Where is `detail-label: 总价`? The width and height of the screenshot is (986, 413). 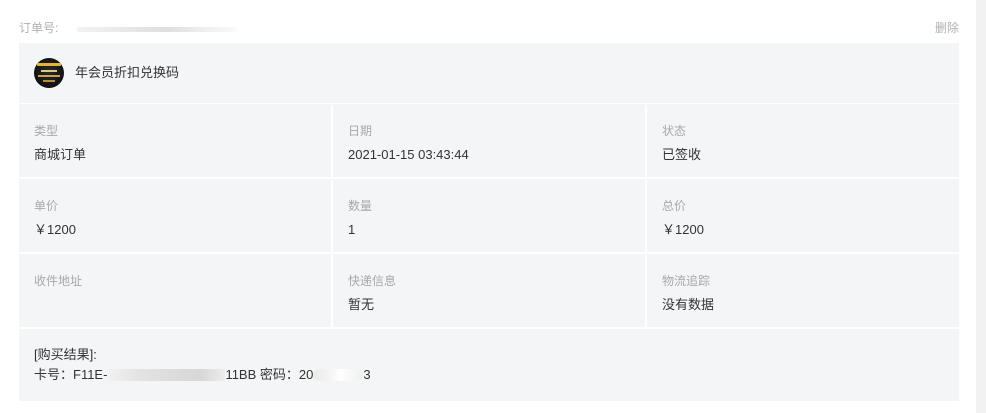
detail-label: 总价 is located at coordinates (674, 206).